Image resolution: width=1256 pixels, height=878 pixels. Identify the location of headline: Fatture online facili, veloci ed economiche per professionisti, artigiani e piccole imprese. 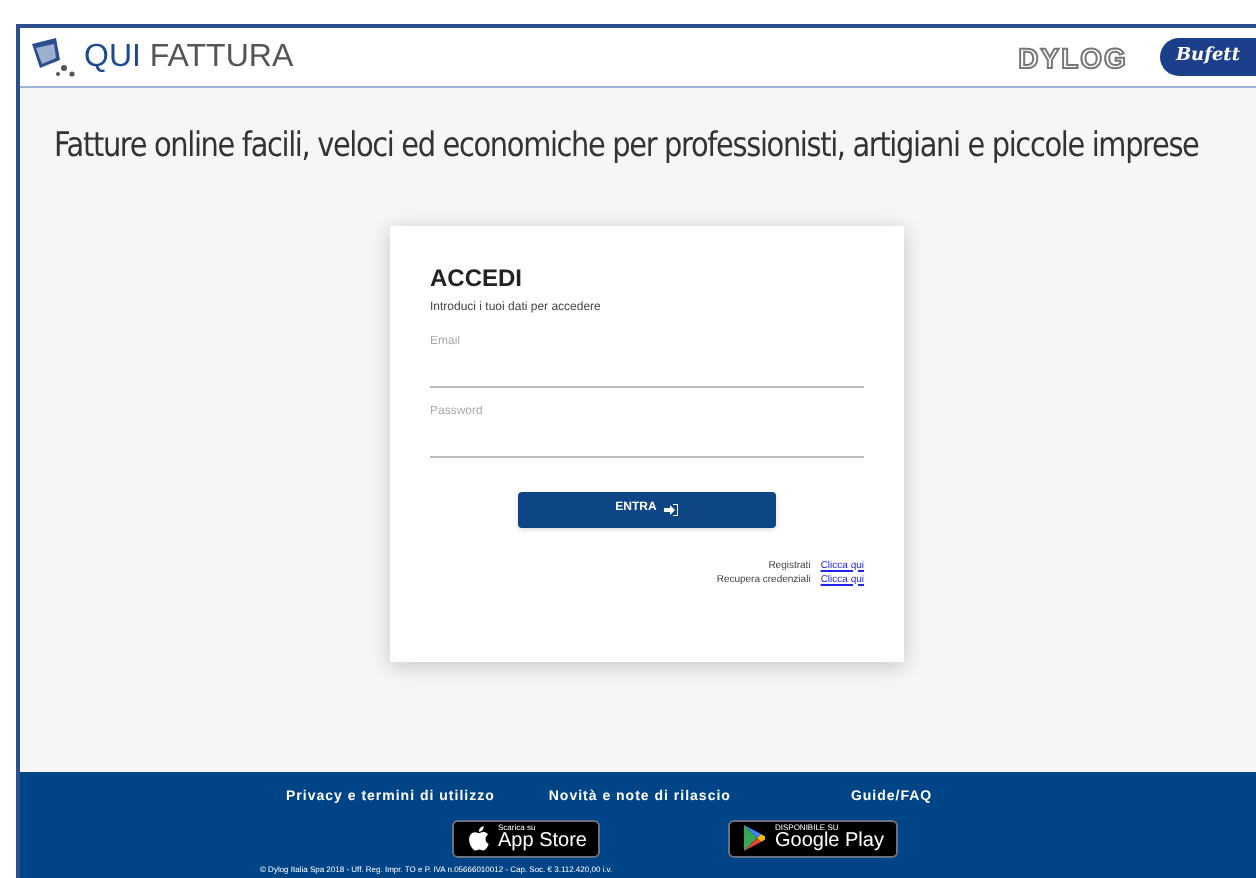
(626, 147).